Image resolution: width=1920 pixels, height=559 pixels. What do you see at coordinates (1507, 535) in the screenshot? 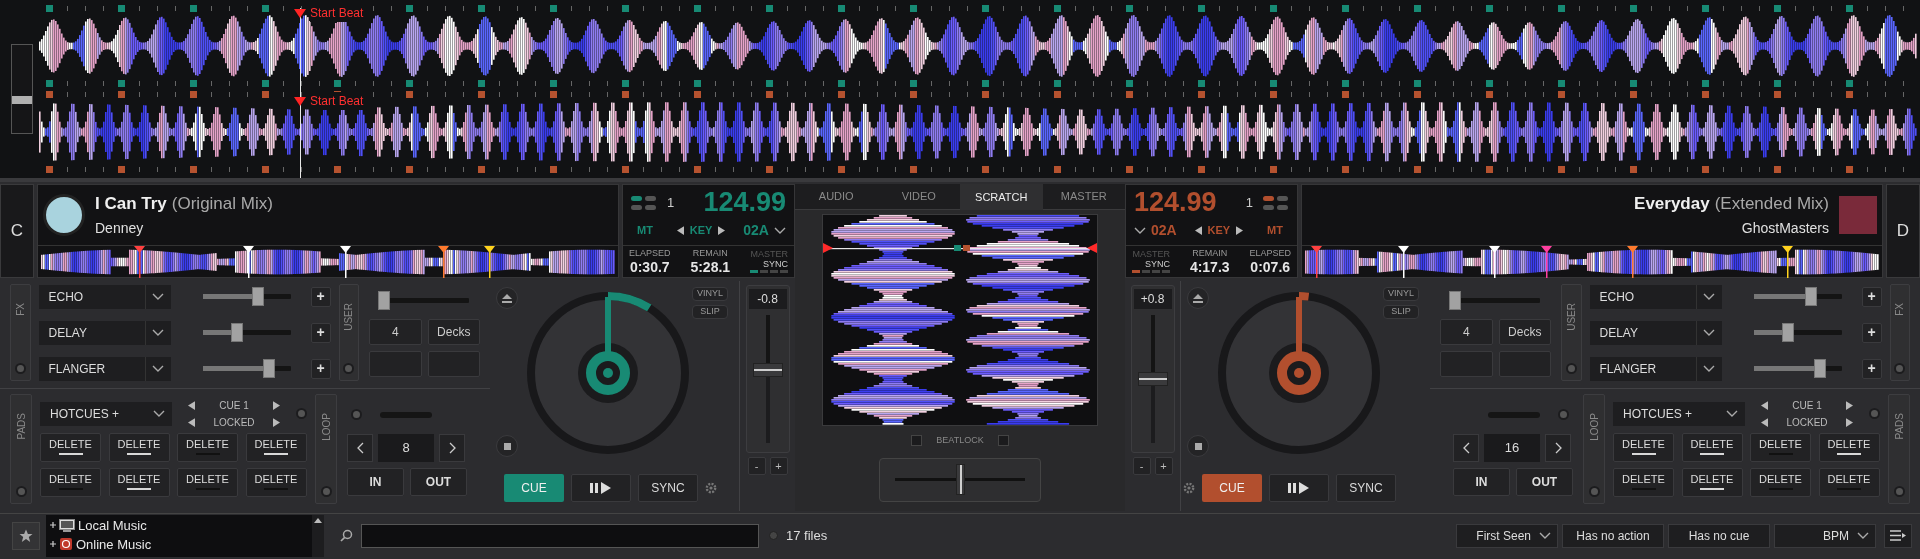
I see `sort-dropdown: First Seen` at bounding box center [1507, 535].